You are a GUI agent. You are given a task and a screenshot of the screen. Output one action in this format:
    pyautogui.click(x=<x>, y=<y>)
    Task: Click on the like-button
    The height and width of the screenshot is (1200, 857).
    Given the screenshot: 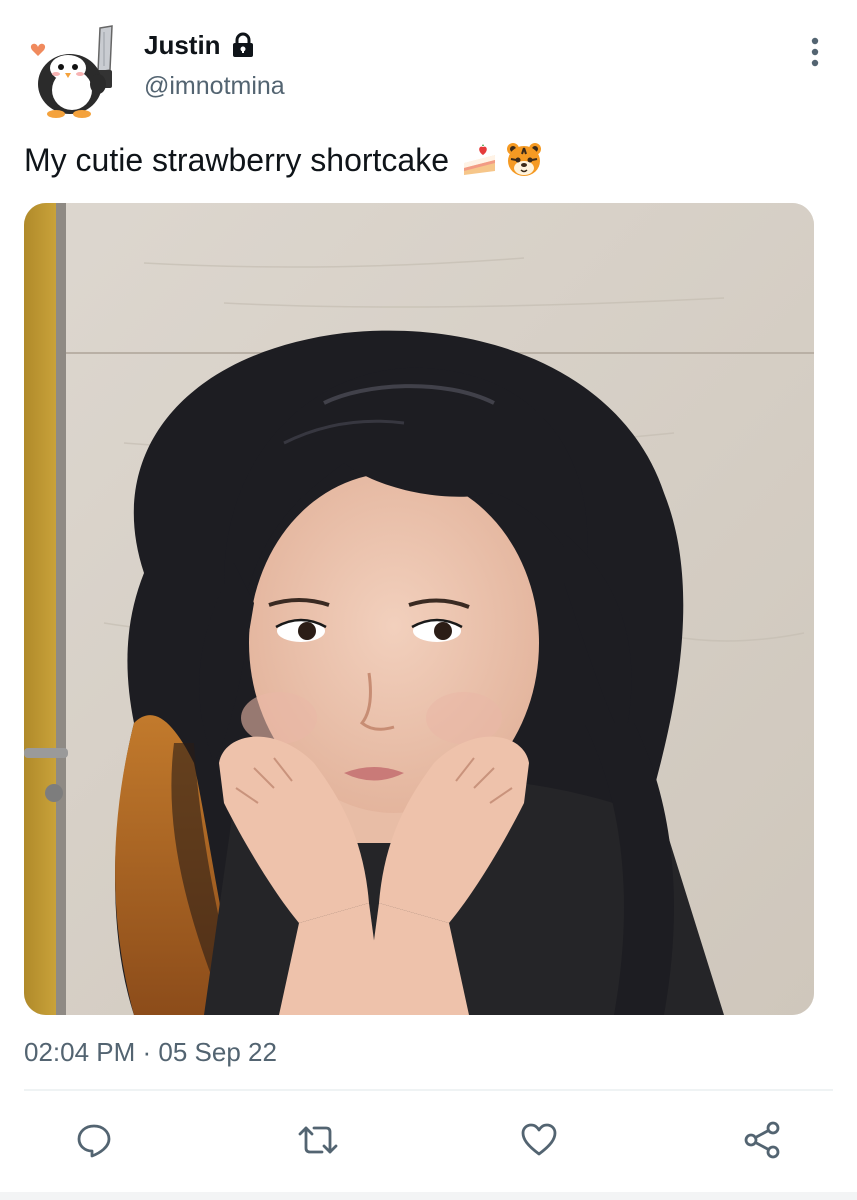 What is the action you would take?
    pyautogui.click(x=539, y=1140)
    